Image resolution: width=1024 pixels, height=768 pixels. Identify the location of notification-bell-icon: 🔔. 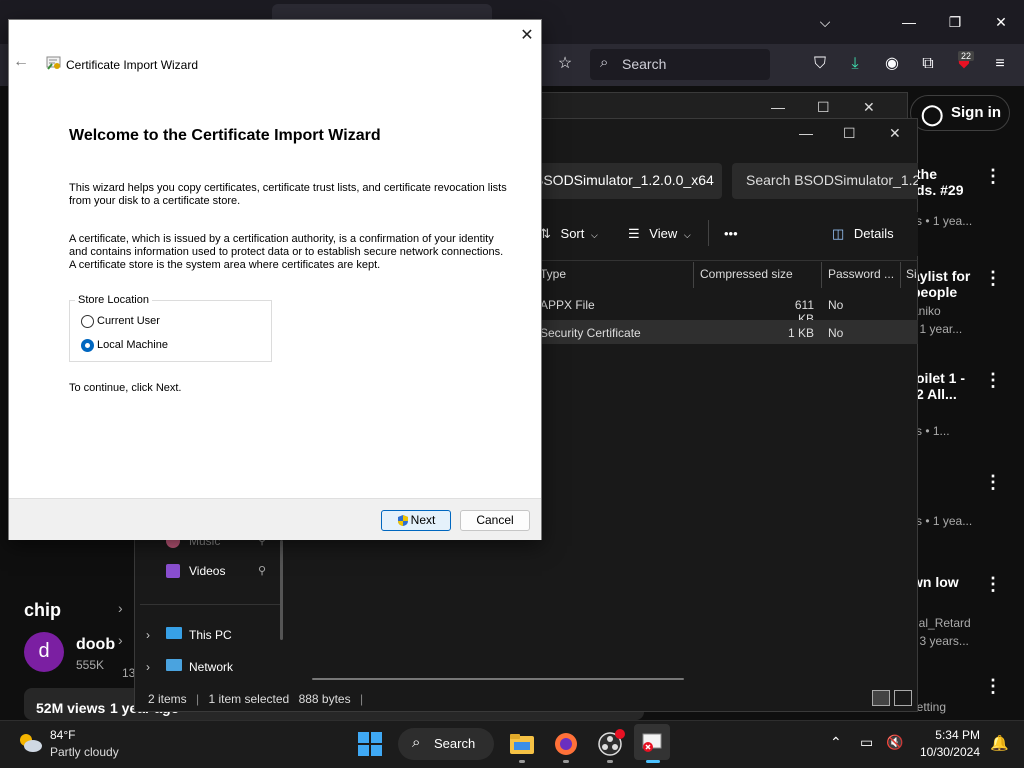
(999, 743).